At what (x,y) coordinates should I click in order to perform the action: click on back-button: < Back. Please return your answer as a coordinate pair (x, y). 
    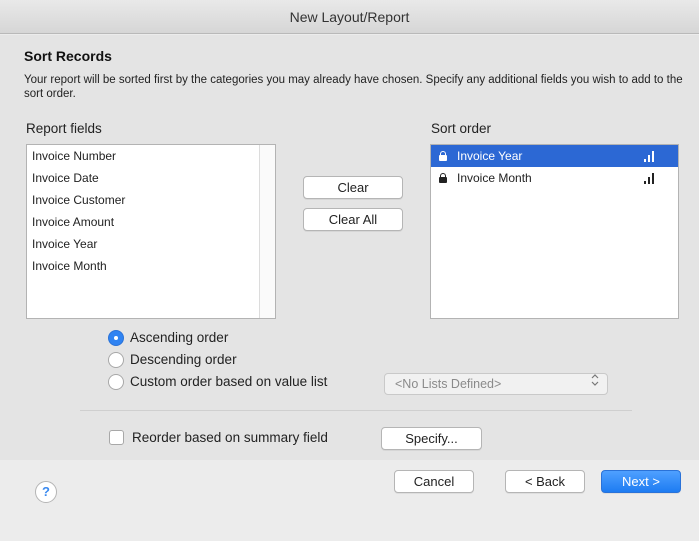
    Looking at the image, I should click on (545, 481).